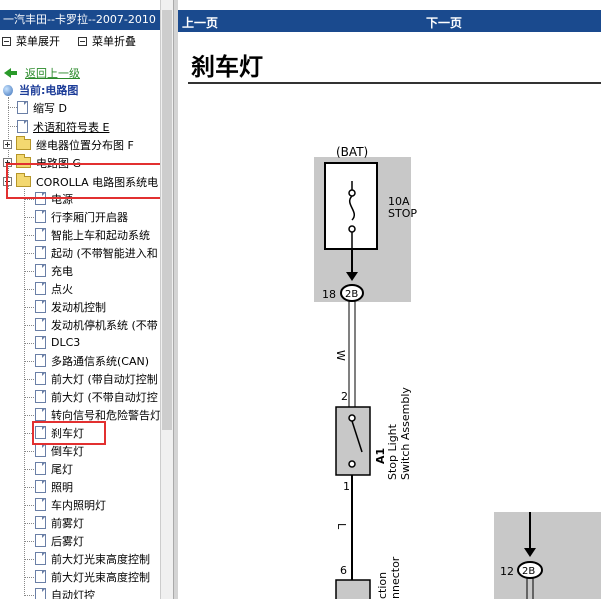 The height and width of the screenshot is (599, 601). I want to click on expand-all-button: 菜单展开, so click(31, 41).